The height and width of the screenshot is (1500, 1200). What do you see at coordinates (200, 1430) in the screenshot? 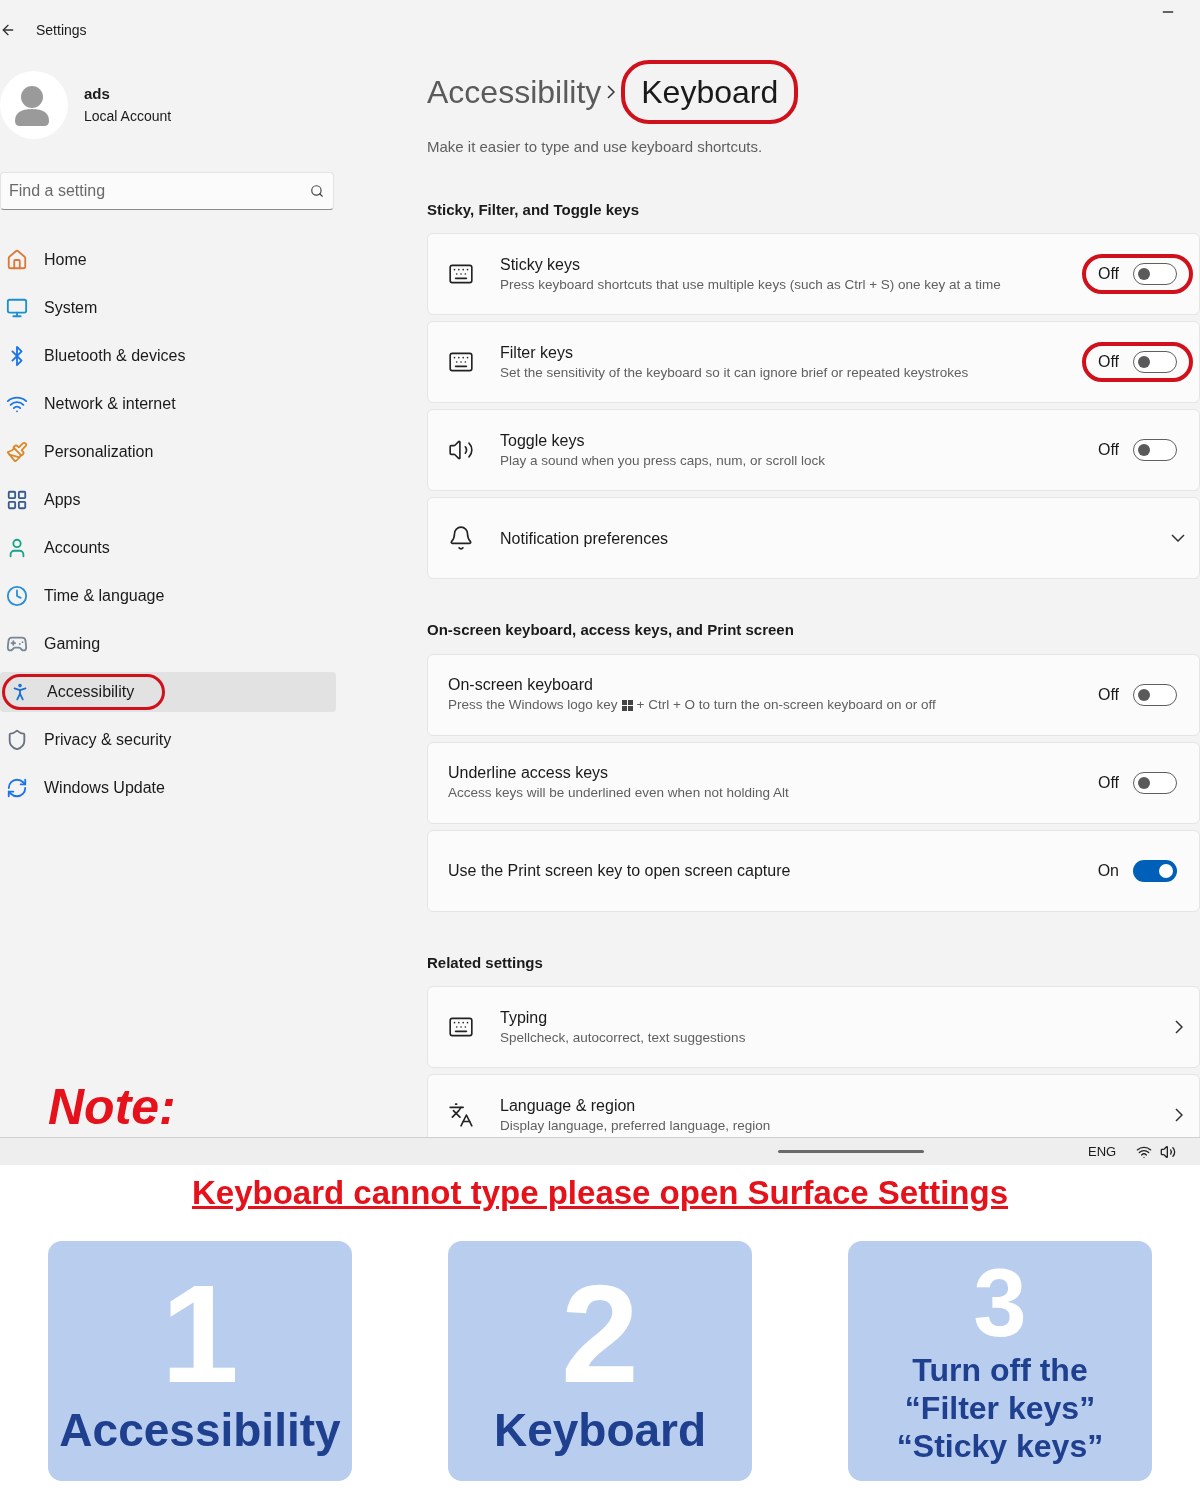
I see `step-text: Accessibility` at bounding box center [200, 1430].